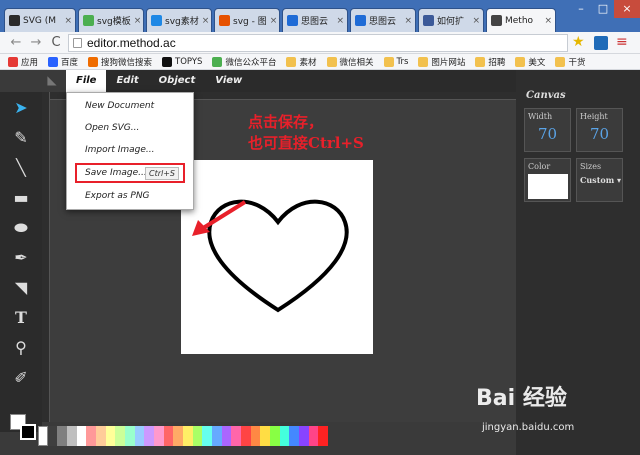 This screenshot has height=455, width=640. Describe the element at coordinates (21, 288) in the screenshot. I see `shape-library-icon: ◥` at that location.